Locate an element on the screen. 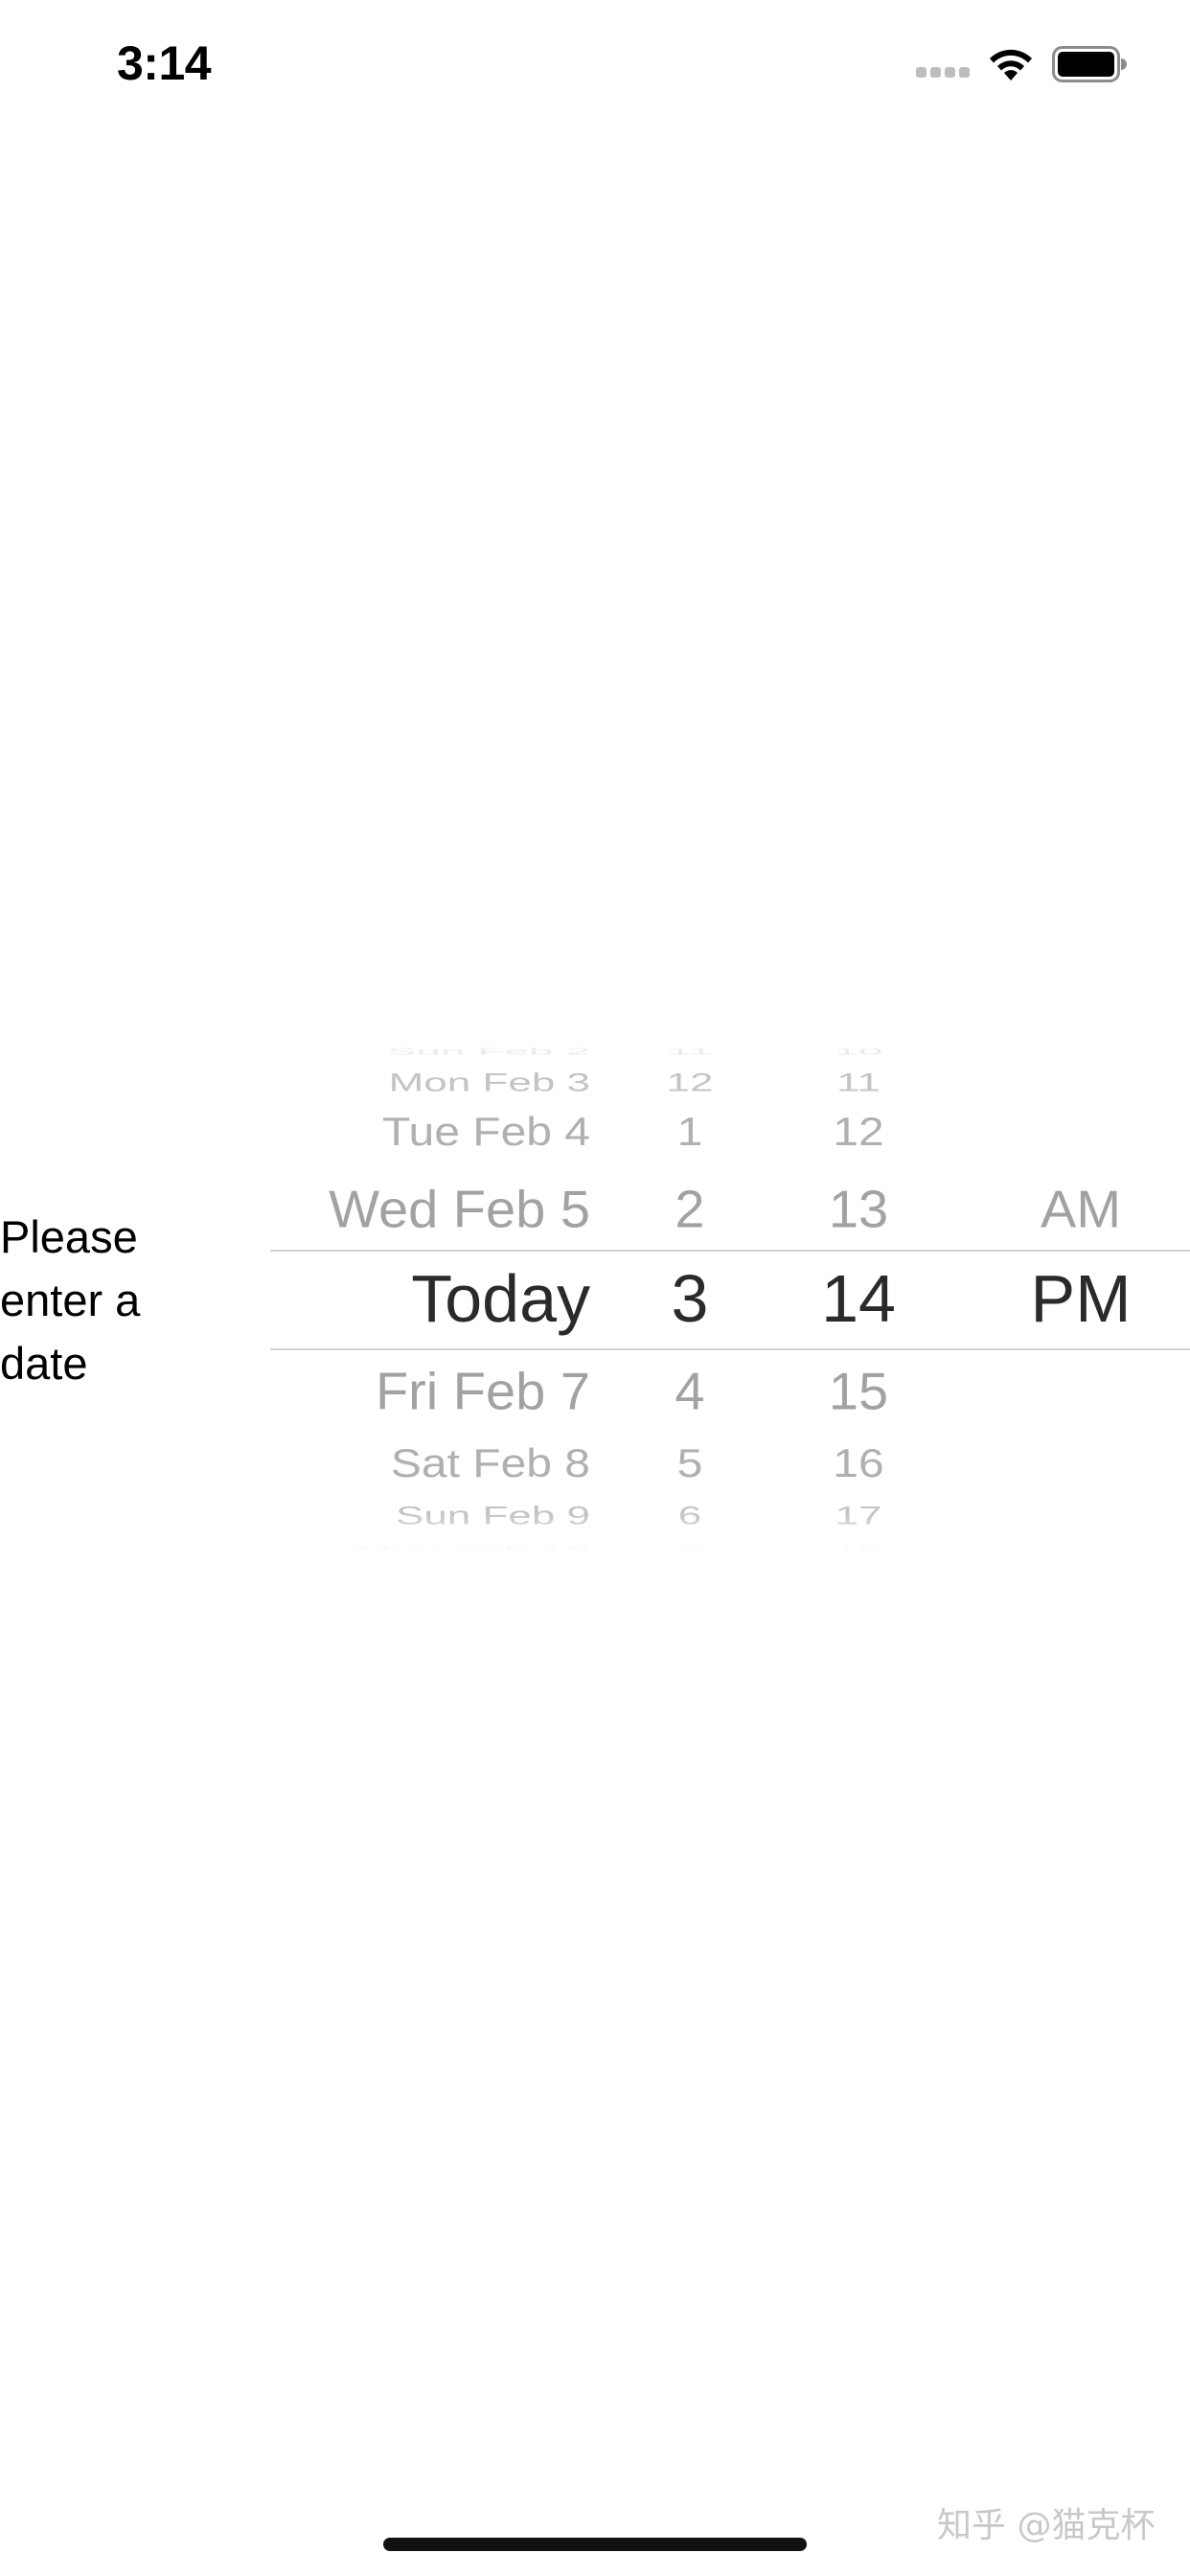  date-option: Sat Feb 8 is located at coordinates (491, 1464).